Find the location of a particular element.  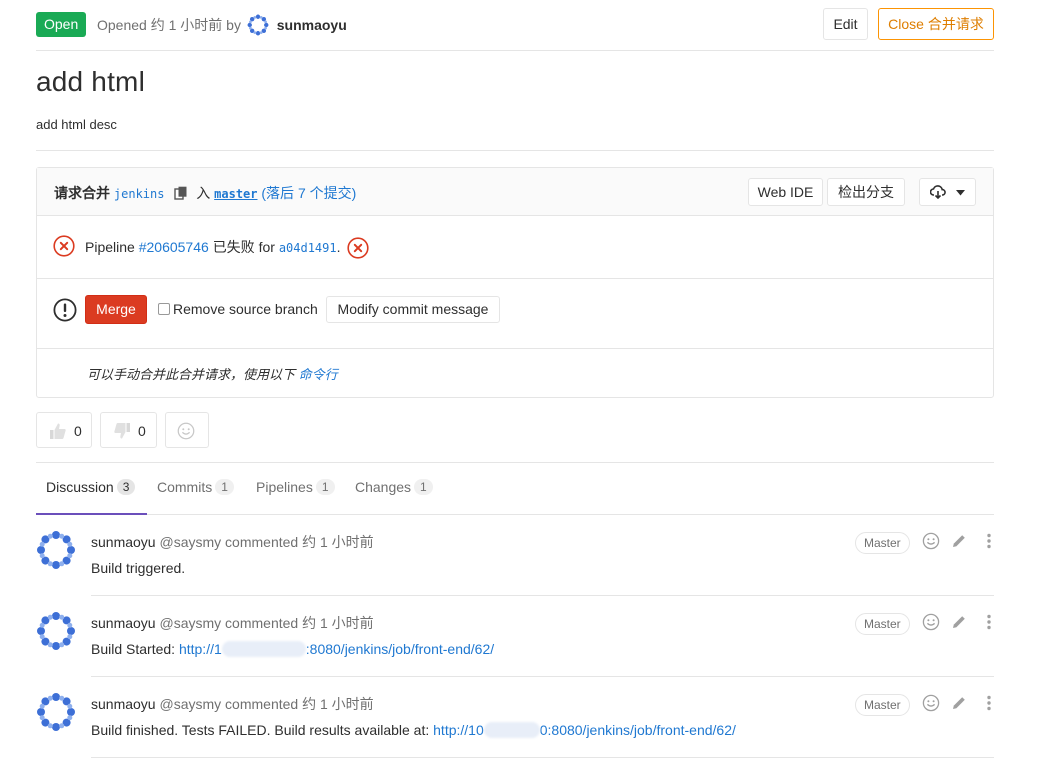

period: . is located at coordinates (338, 247).